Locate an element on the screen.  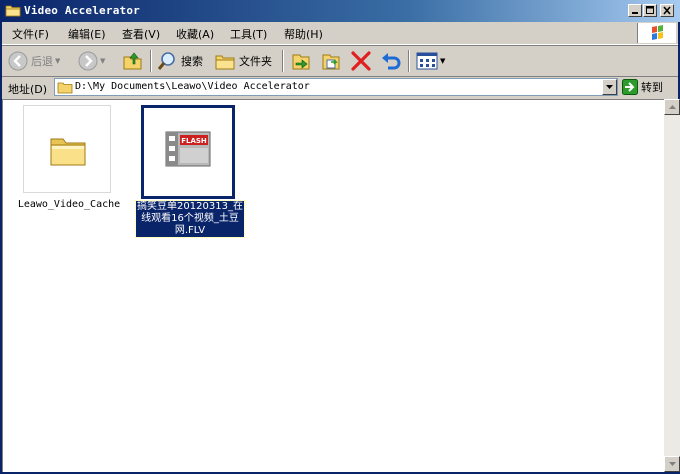
scroll-down-button is located at coordinates (672, 464).